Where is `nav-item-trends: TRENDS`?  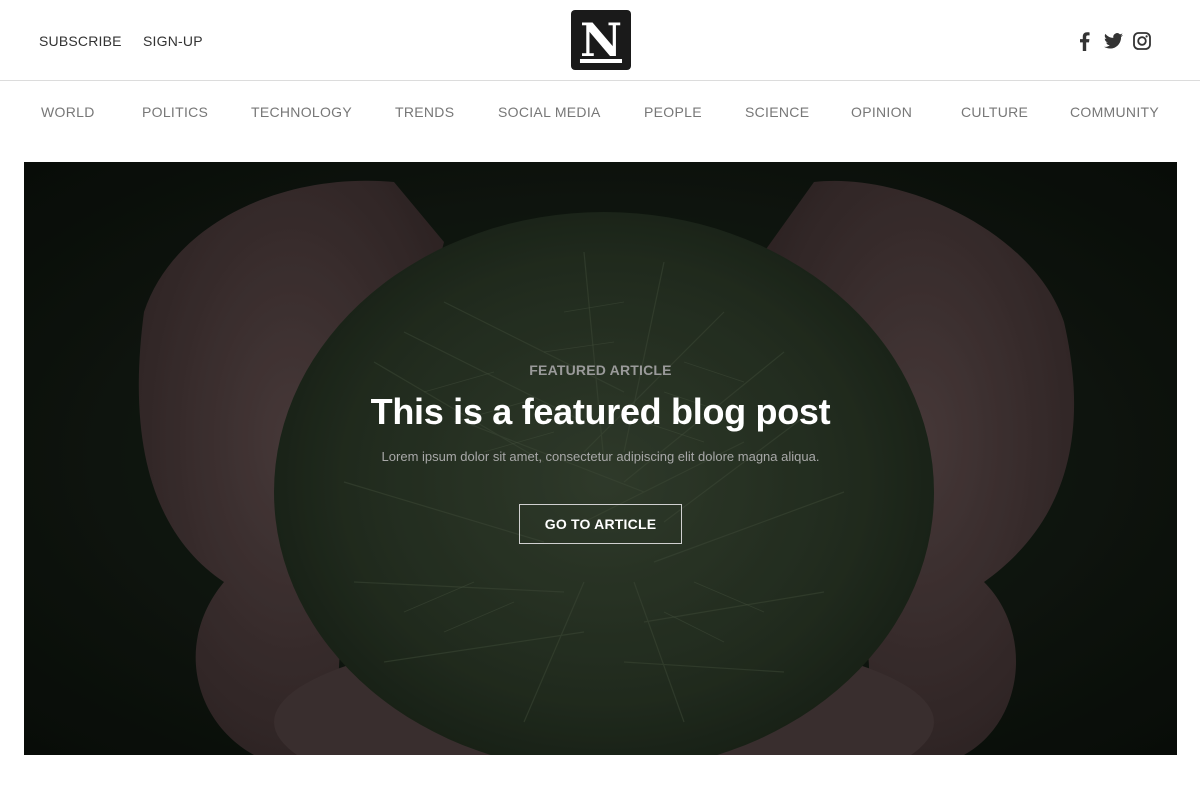 nav-item-trends: TRENDS is located at coordinates (424, 112).